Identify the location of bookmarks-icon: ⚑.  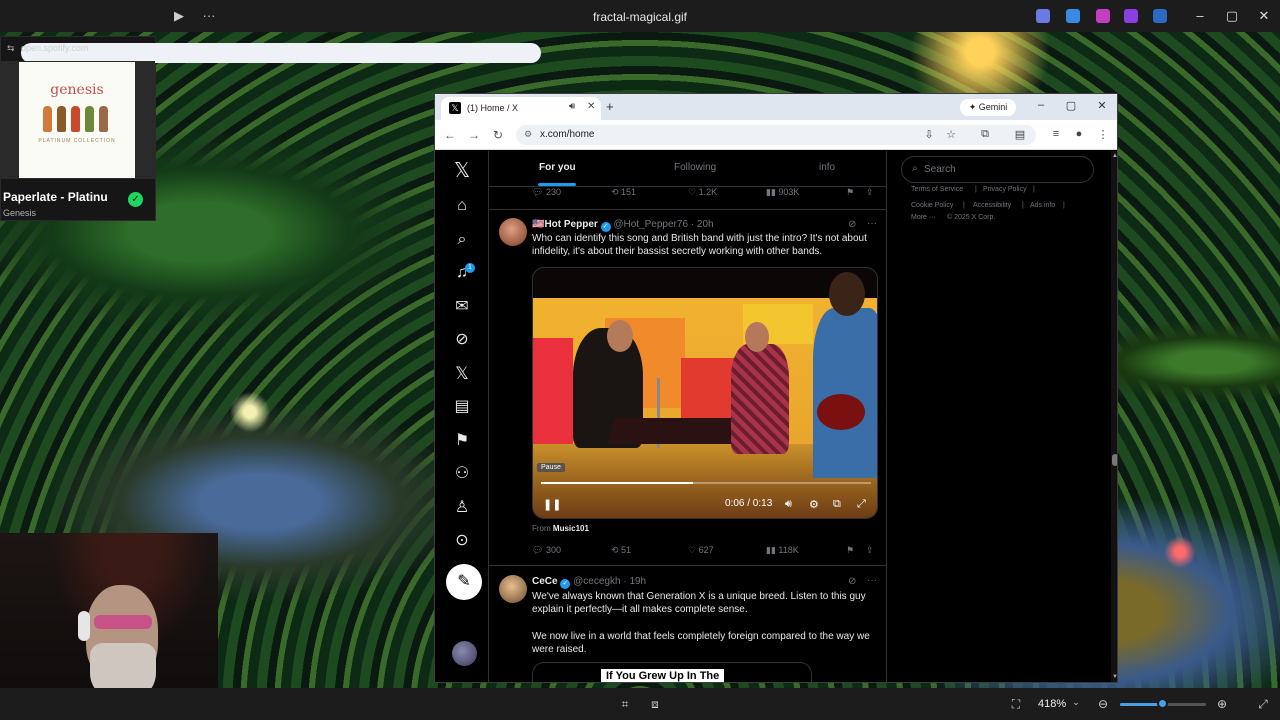
(462, 441).